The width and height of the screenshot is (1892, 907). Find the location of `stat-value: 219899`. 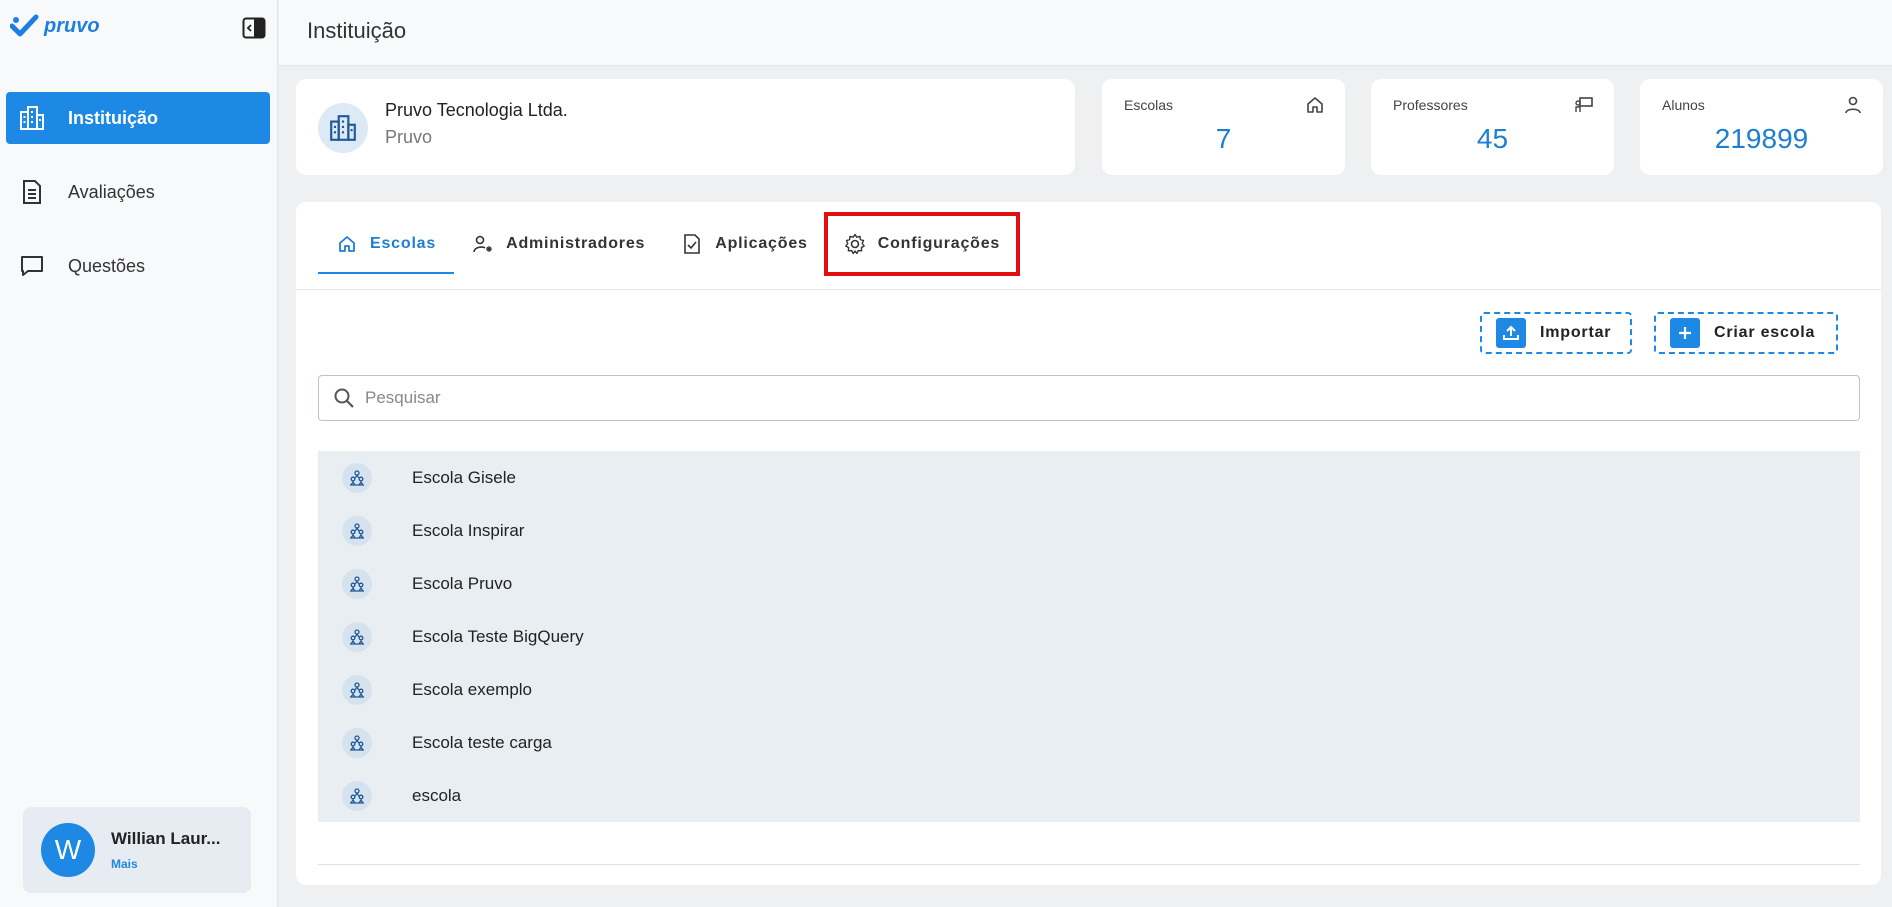

stat-value: 219899 is located at coordinates (1761, 138).